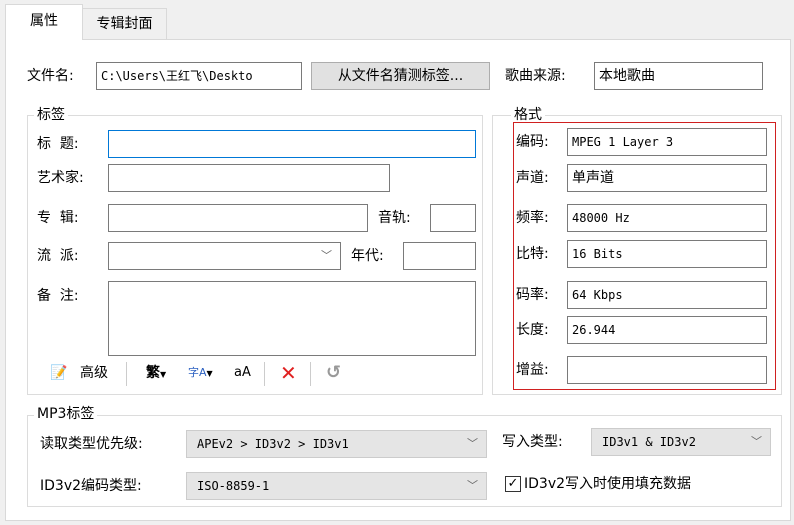 This screenshot has height=525, width=794. Describe the element at coordinates (678, 76) in the screenshot. I see `source-input: 本地歌曲` at that location.